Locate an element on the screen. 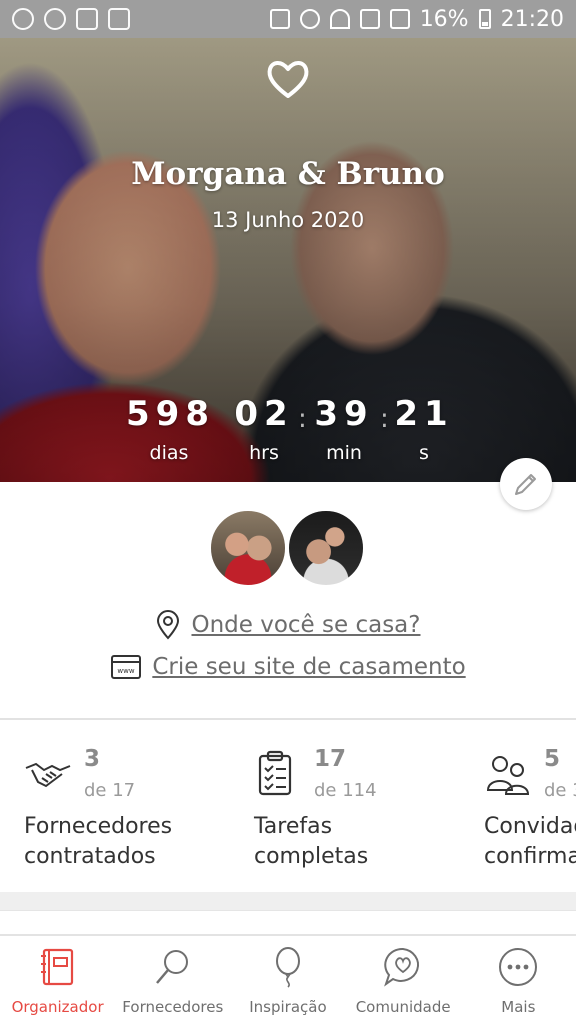 This screenshot has height=1024, width=576. countdown-hours: 02 hrs is located at coordinates (264, 429).